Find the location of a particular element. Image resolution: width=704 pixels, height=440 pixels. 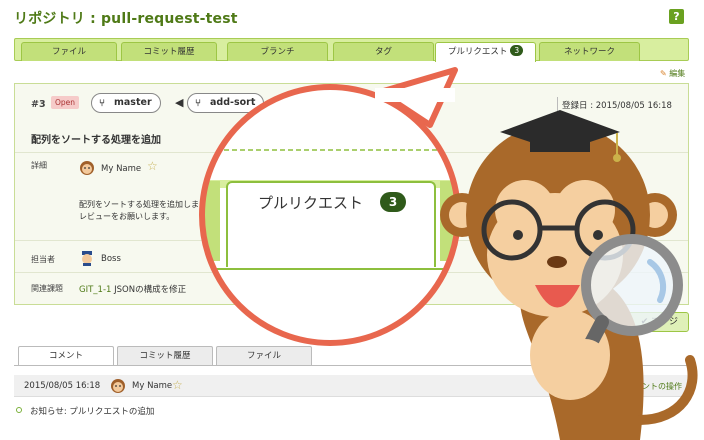

notice-text: お知らせ: プルリクエストの追加 is located at coordinates (92, 412).